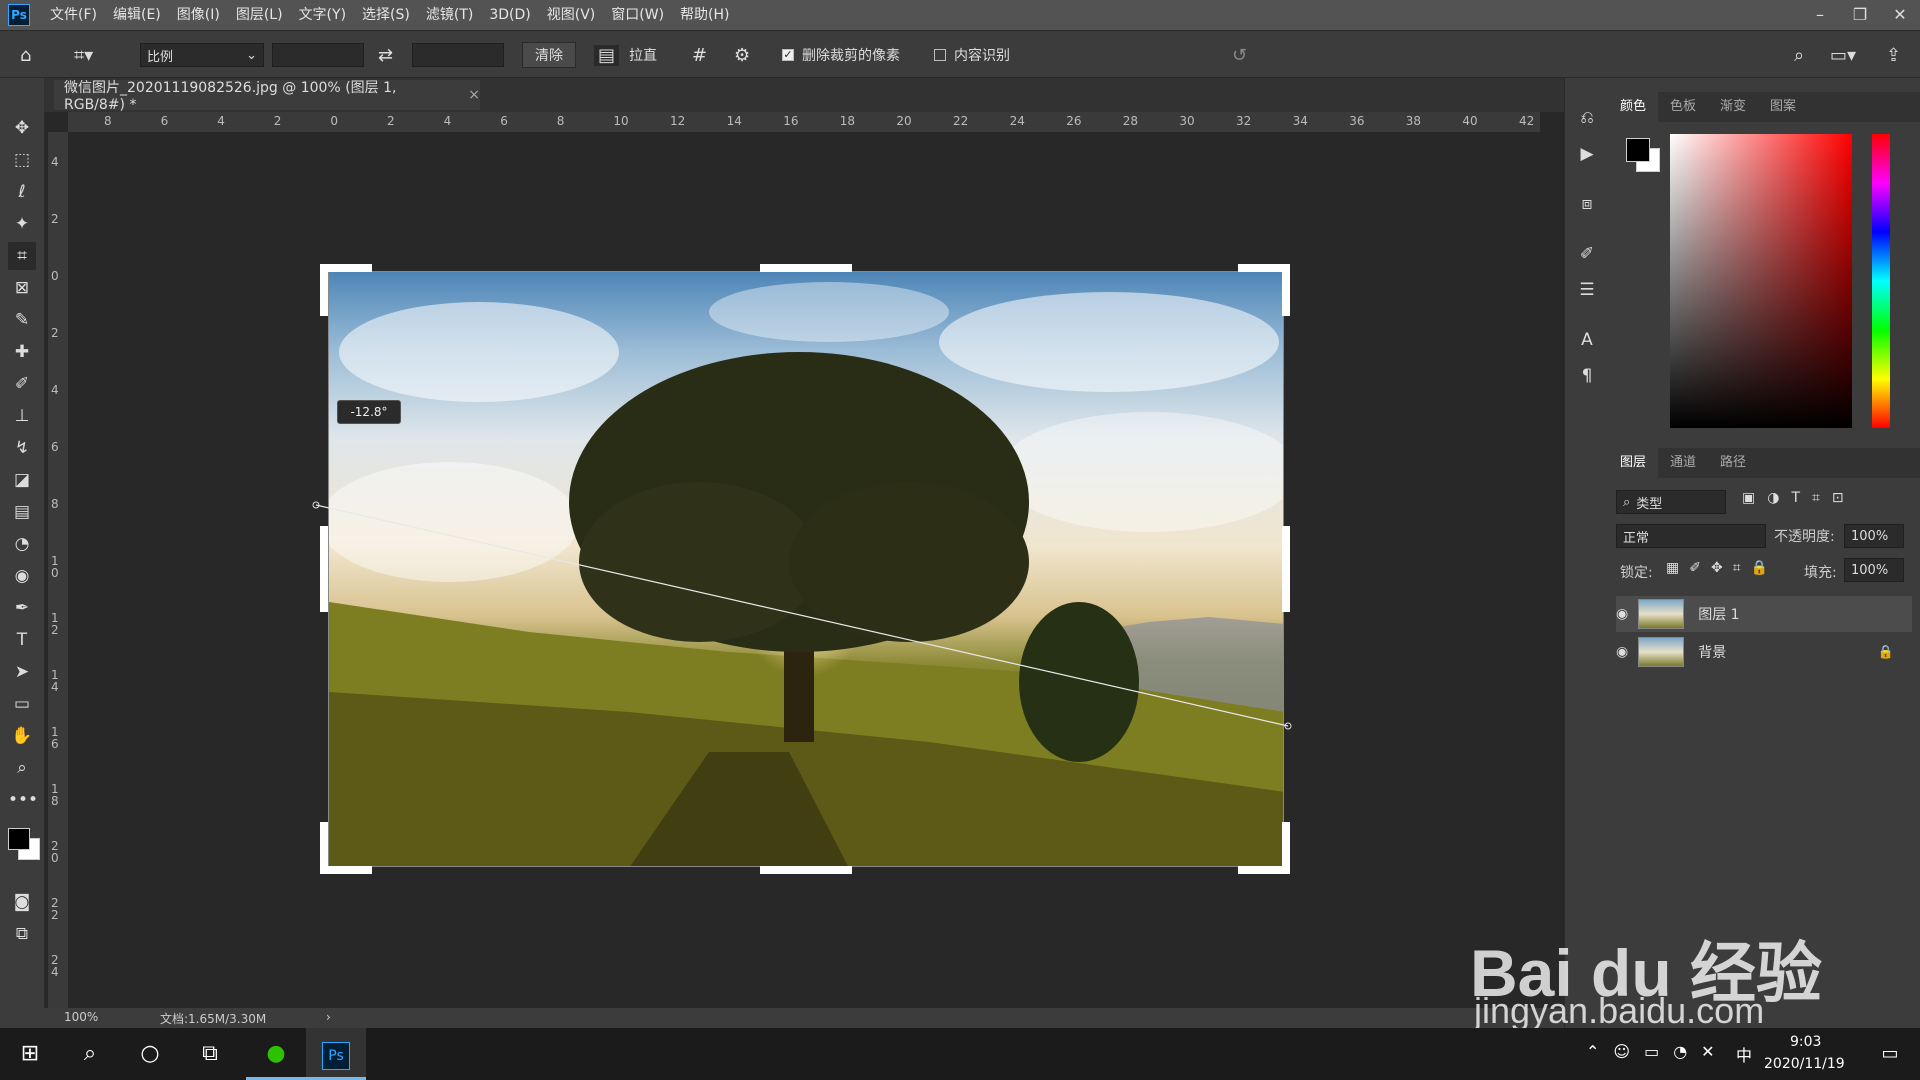 The height and width of the screenshot is (1080, 1920). What do you see at coordinates (1719, 615) in the screenshot?
I see `layer-name: 图层 1` at bounding box center [1719, 615].